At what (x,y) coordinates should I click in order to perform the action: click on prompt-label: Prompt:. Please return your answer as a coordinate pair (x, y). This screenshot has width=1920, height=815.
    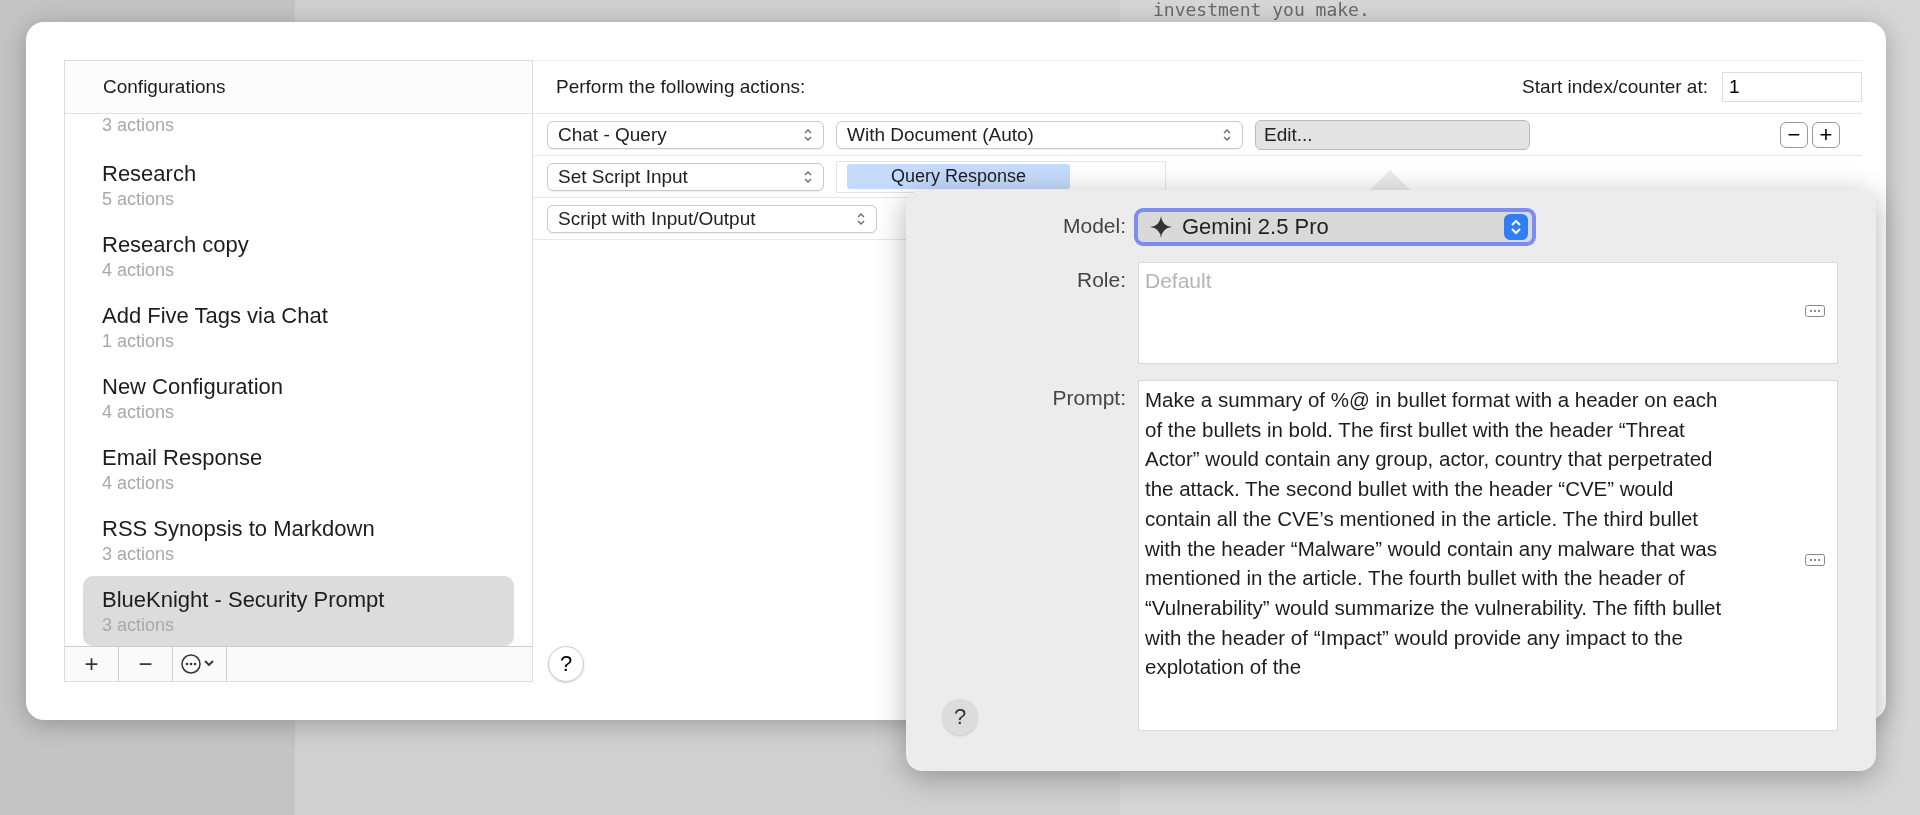
    Looking at the image, I should click on (1088, 397).